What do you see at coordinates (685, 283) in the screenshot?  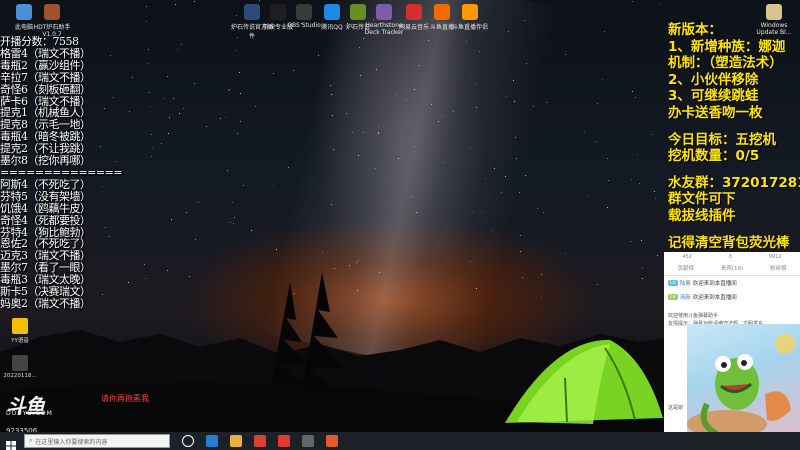 I see `chat-user: 陆离` at bounding box center [685, 283].